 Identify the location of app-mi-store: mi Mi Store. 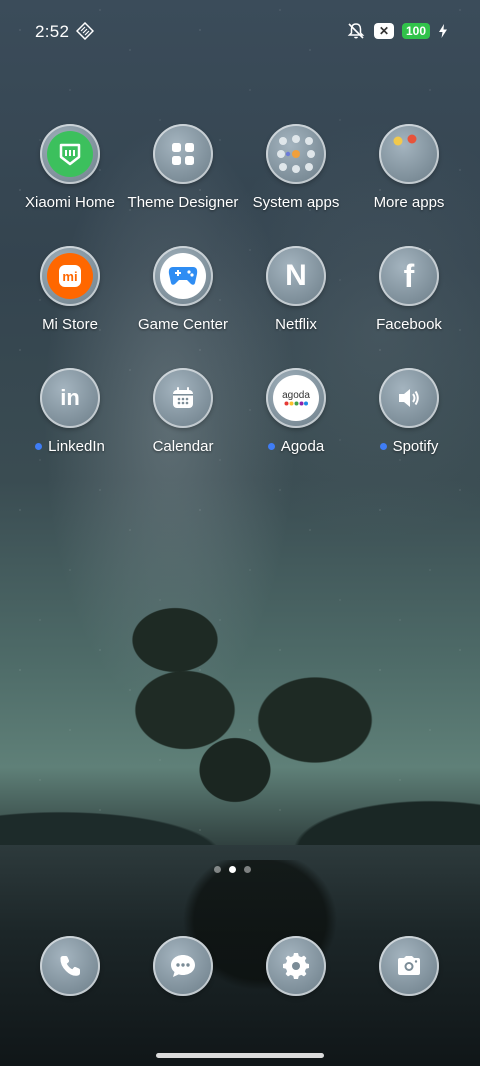
(70, 296).